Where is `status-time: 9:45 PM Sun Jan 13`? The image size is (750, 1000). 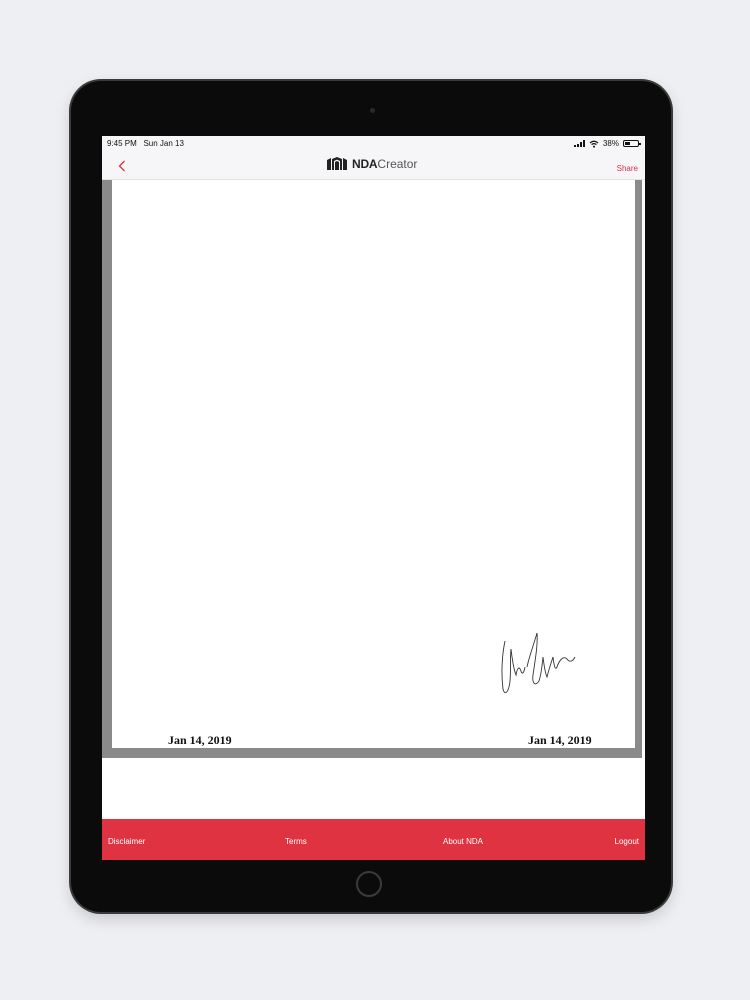 status-time: 9:45 PM Sun Jan 13 is located at coordinates (145, 143).